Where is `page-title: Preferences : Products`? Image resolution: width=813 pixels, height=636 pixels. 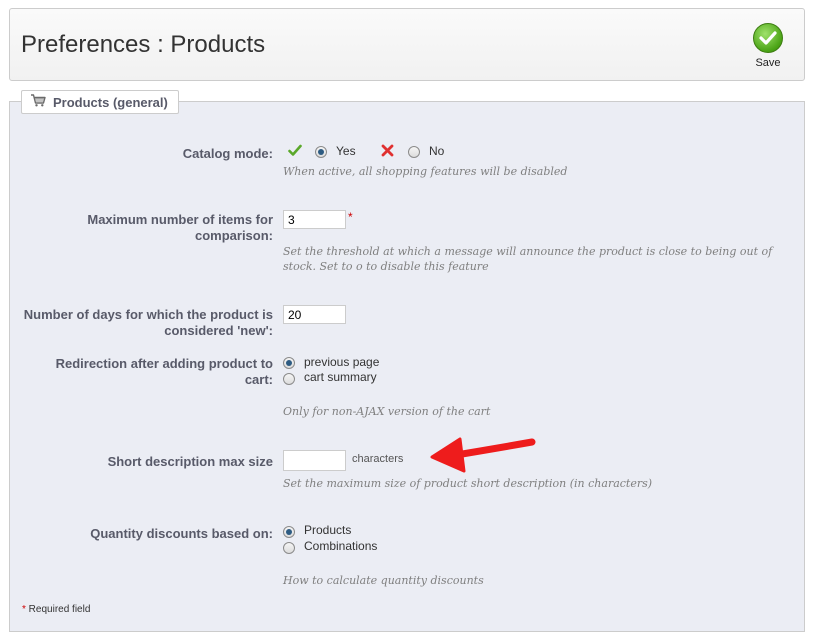
page-title: Preferences : Products is located at coordinates (143, 44).